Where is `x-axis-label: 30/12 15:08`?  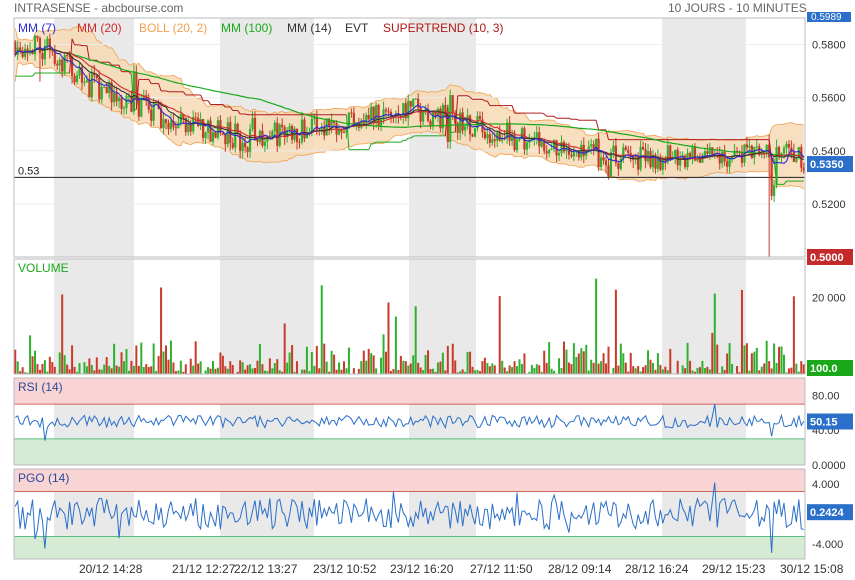
x-axis-label: 30/12 15:08 is located at coordinates (812, 569).